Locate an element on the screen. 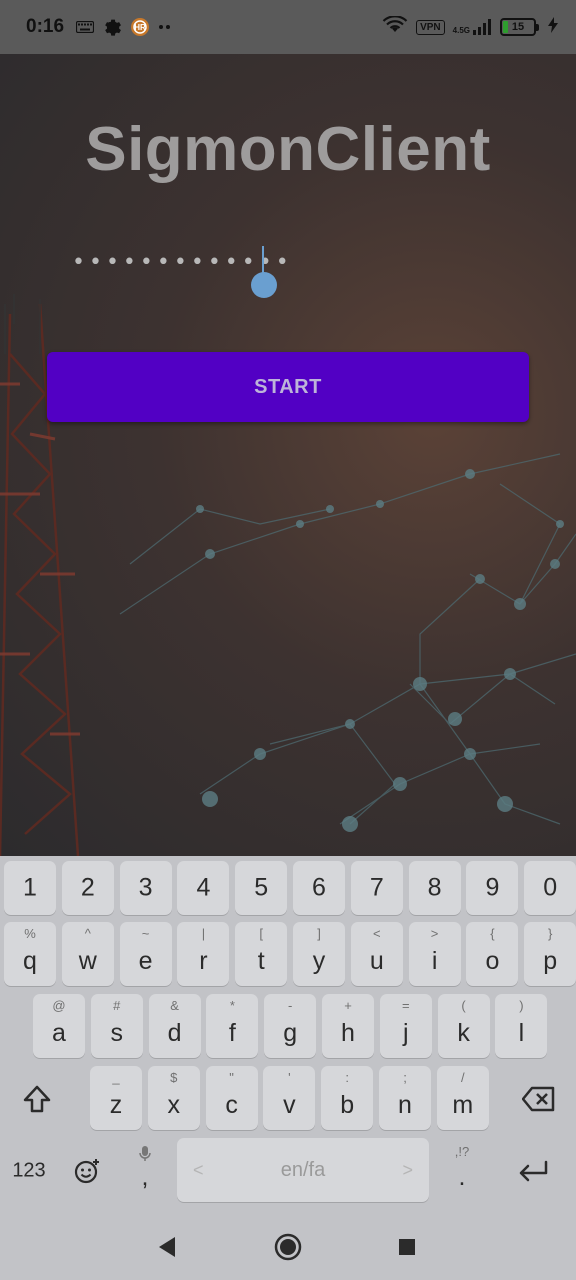  comma-key: , is located at coordinates (145, 1171).